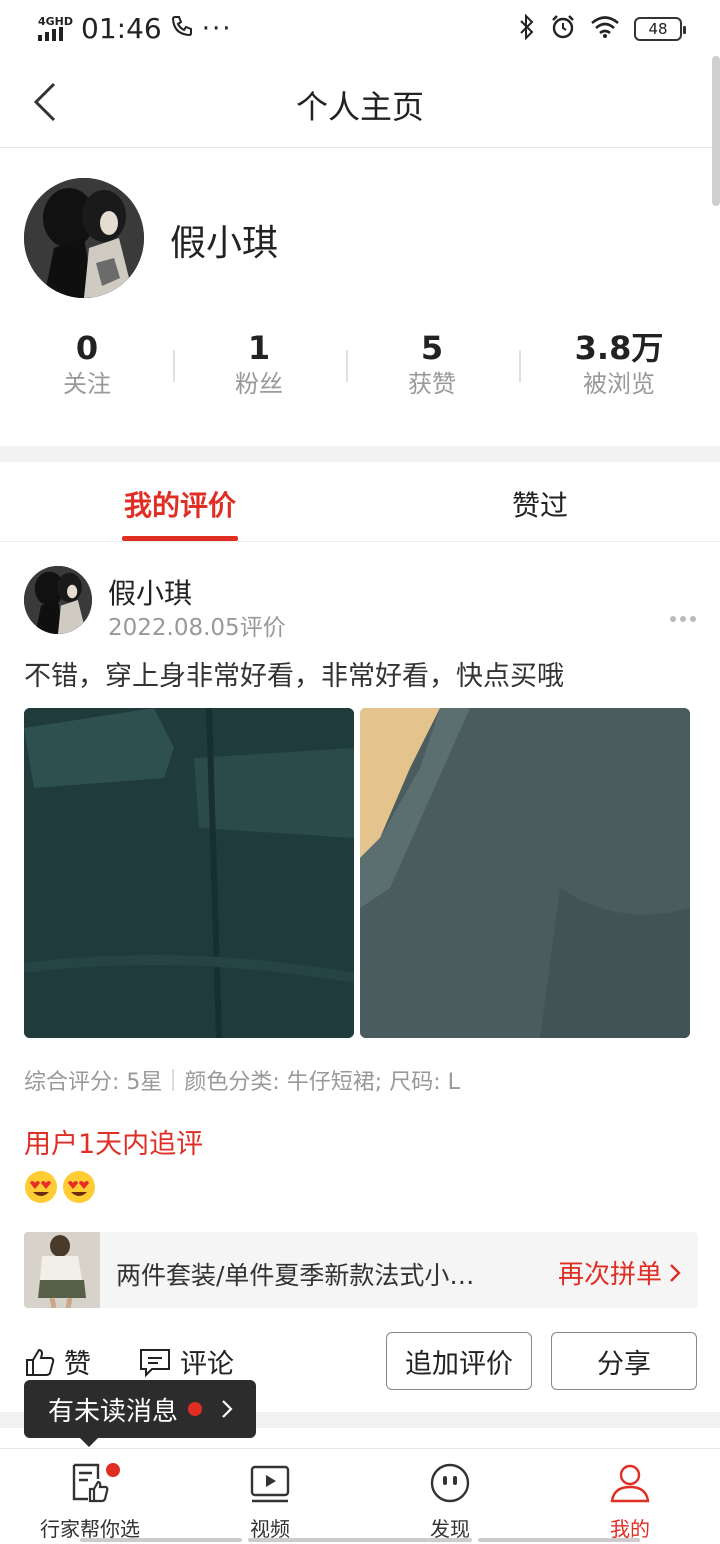 This screenshot has height=1544, width=720. I want to click on tab-me: 我的, so click(630, 1500).